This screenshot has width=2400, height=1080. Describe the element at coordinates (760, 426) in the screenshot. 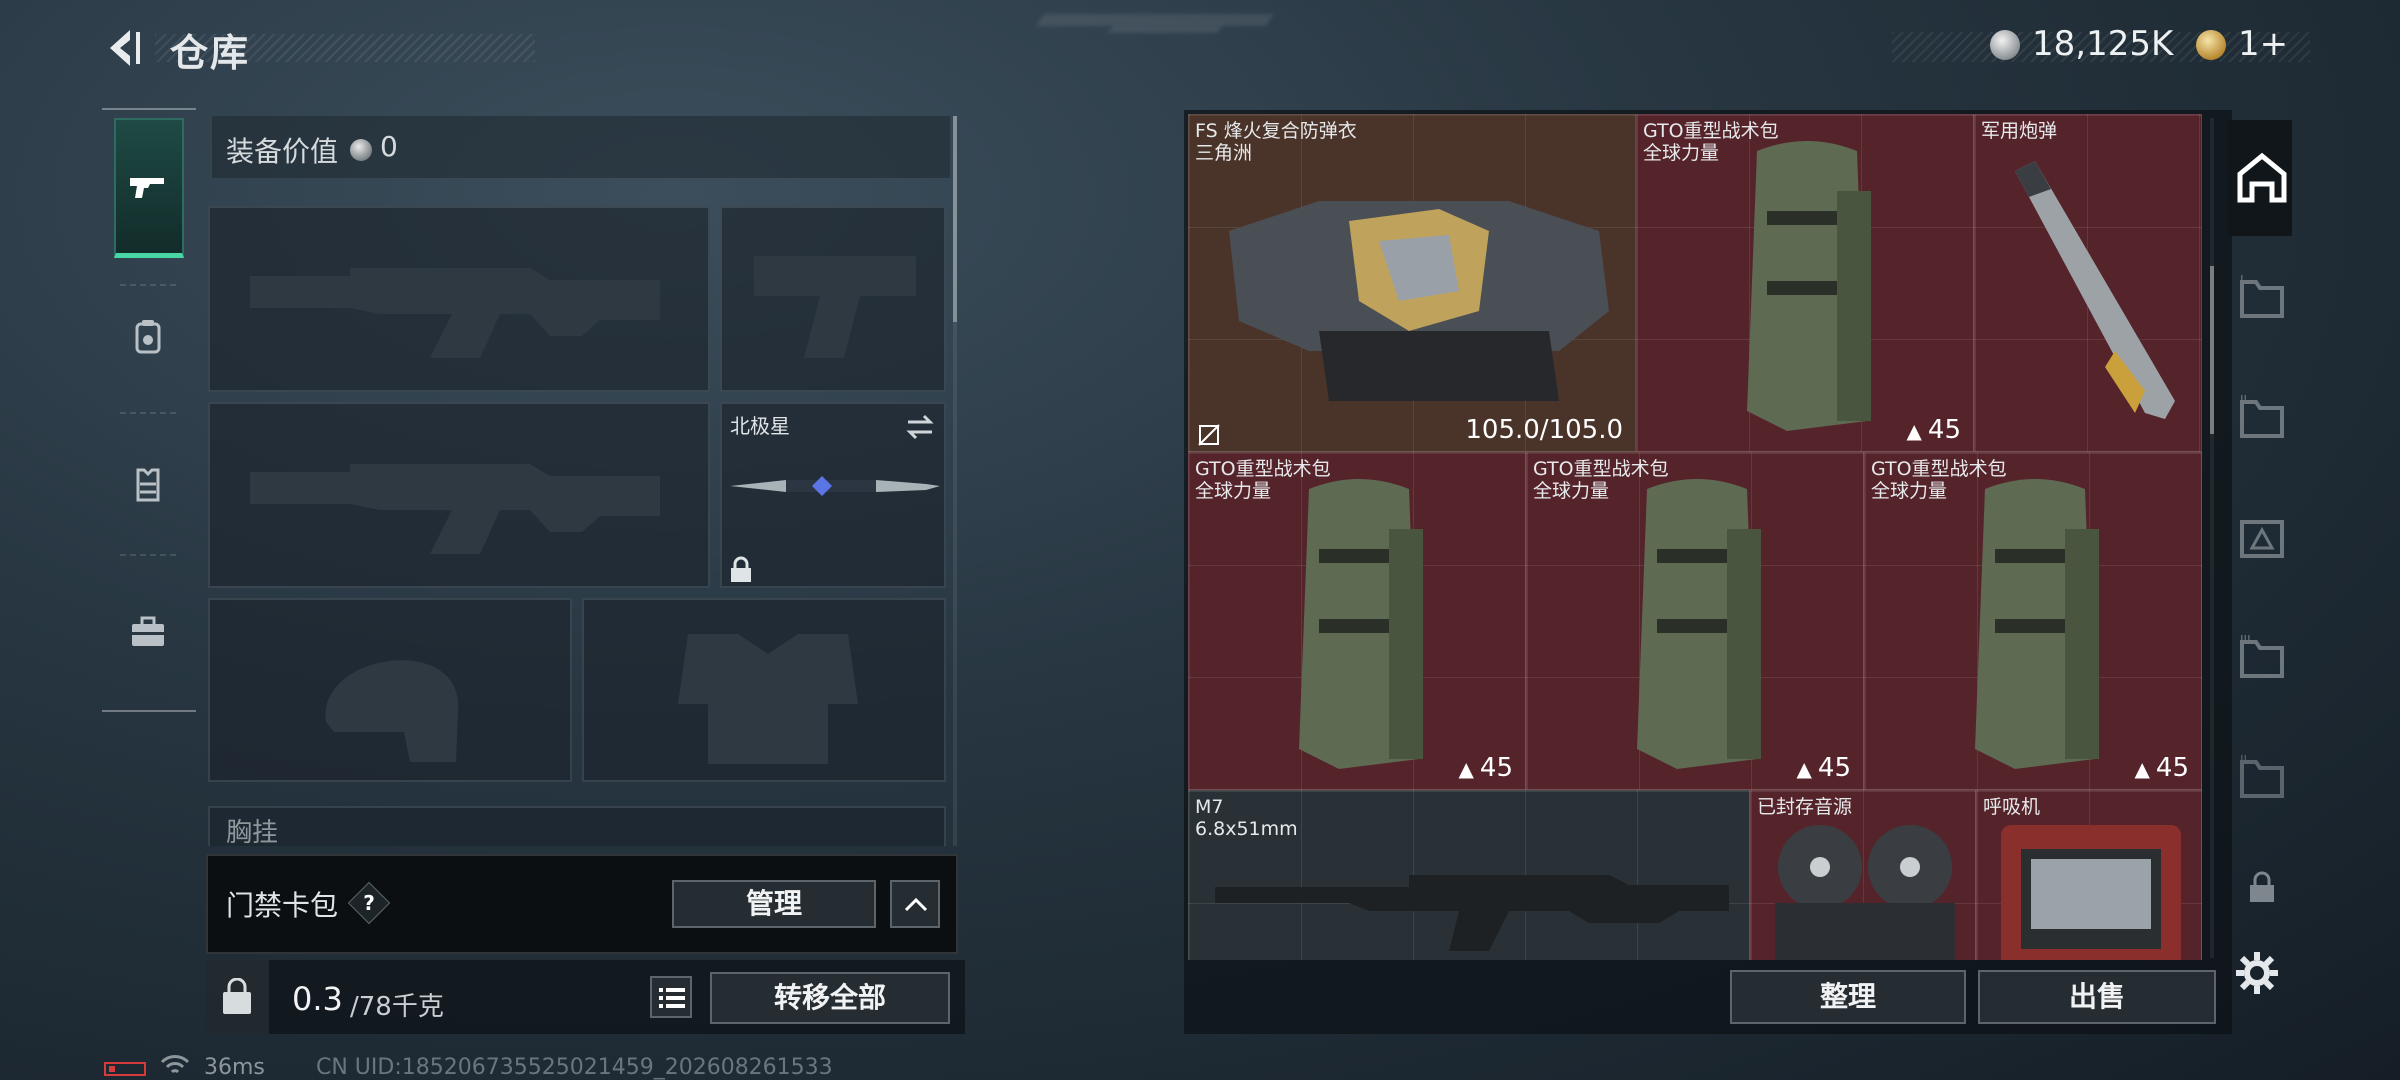

I see `melee-name: 北极星` at that location.